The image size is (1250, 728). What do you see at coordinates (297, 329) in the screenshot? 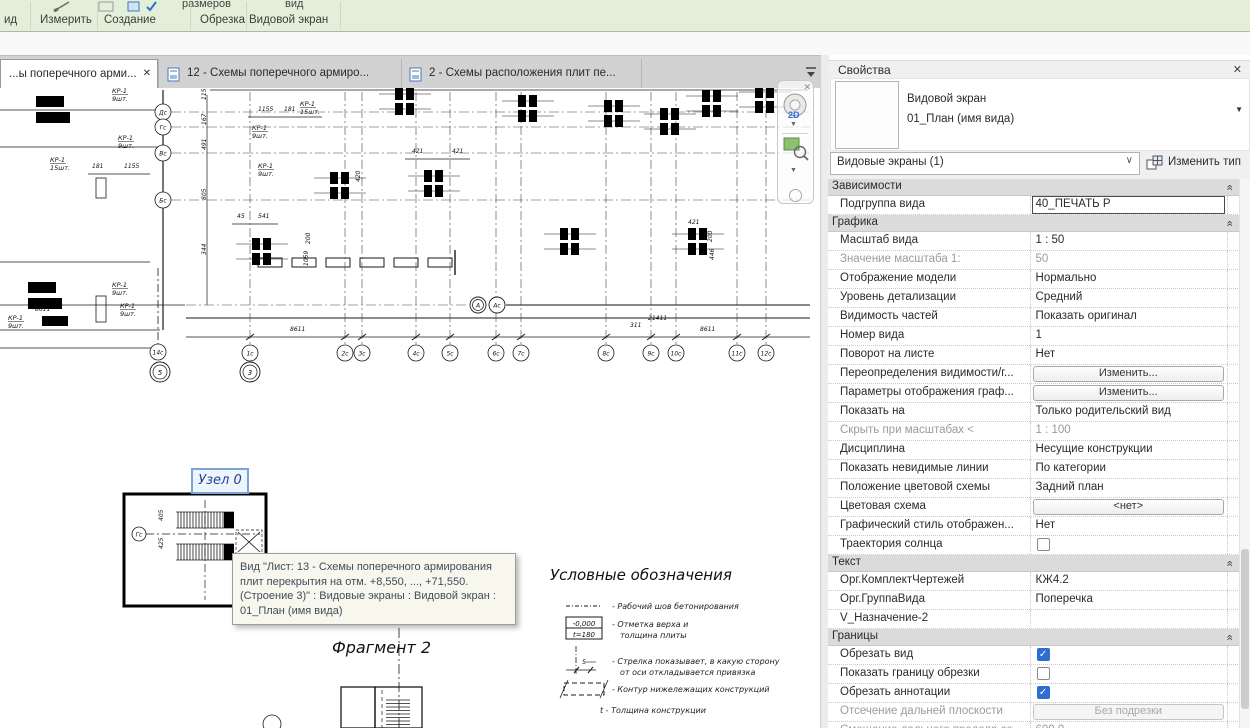
I see `svg-text: 8611` at bounding box center [297, 329].